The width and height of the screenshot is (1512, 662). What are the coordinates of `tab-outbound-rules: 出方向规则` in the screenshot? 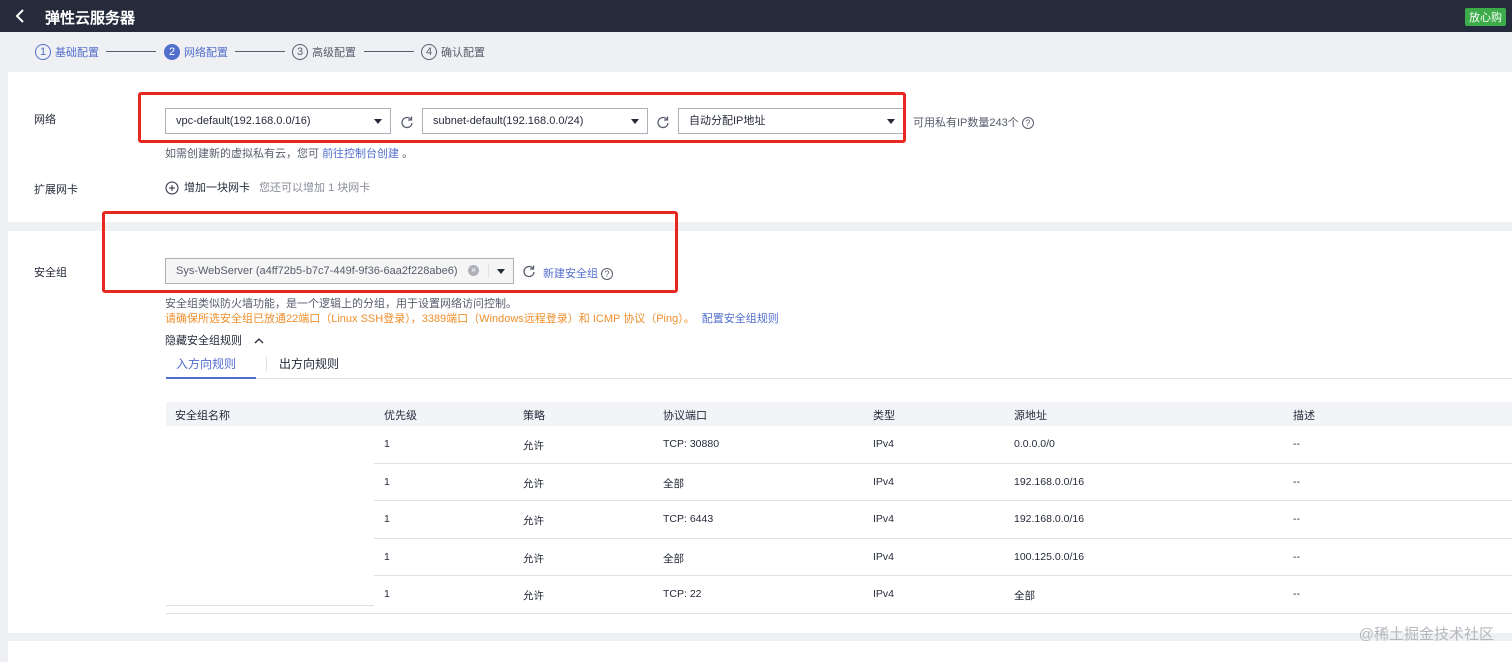 It's located at (309, 363).